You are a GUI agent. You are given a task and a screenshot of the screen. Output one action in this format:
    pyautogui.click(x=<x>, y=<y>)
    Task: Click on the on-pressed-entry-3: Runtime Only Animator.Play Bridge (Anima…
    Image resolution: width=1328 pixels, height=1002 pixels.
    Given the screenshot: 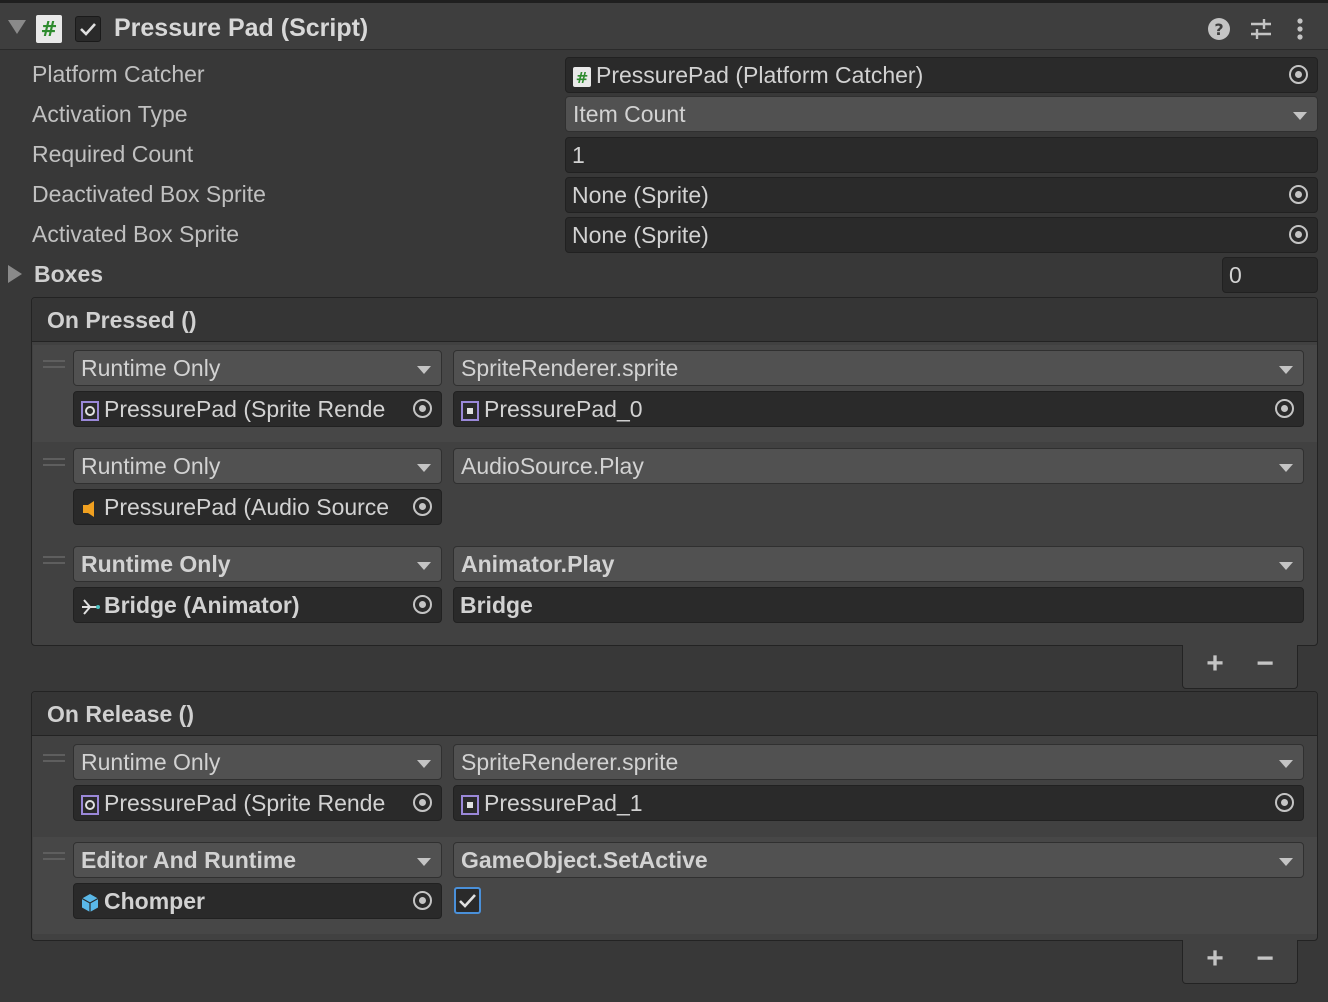 What is the action you would take?
    pyautogui.click(x=675, y=586)
    